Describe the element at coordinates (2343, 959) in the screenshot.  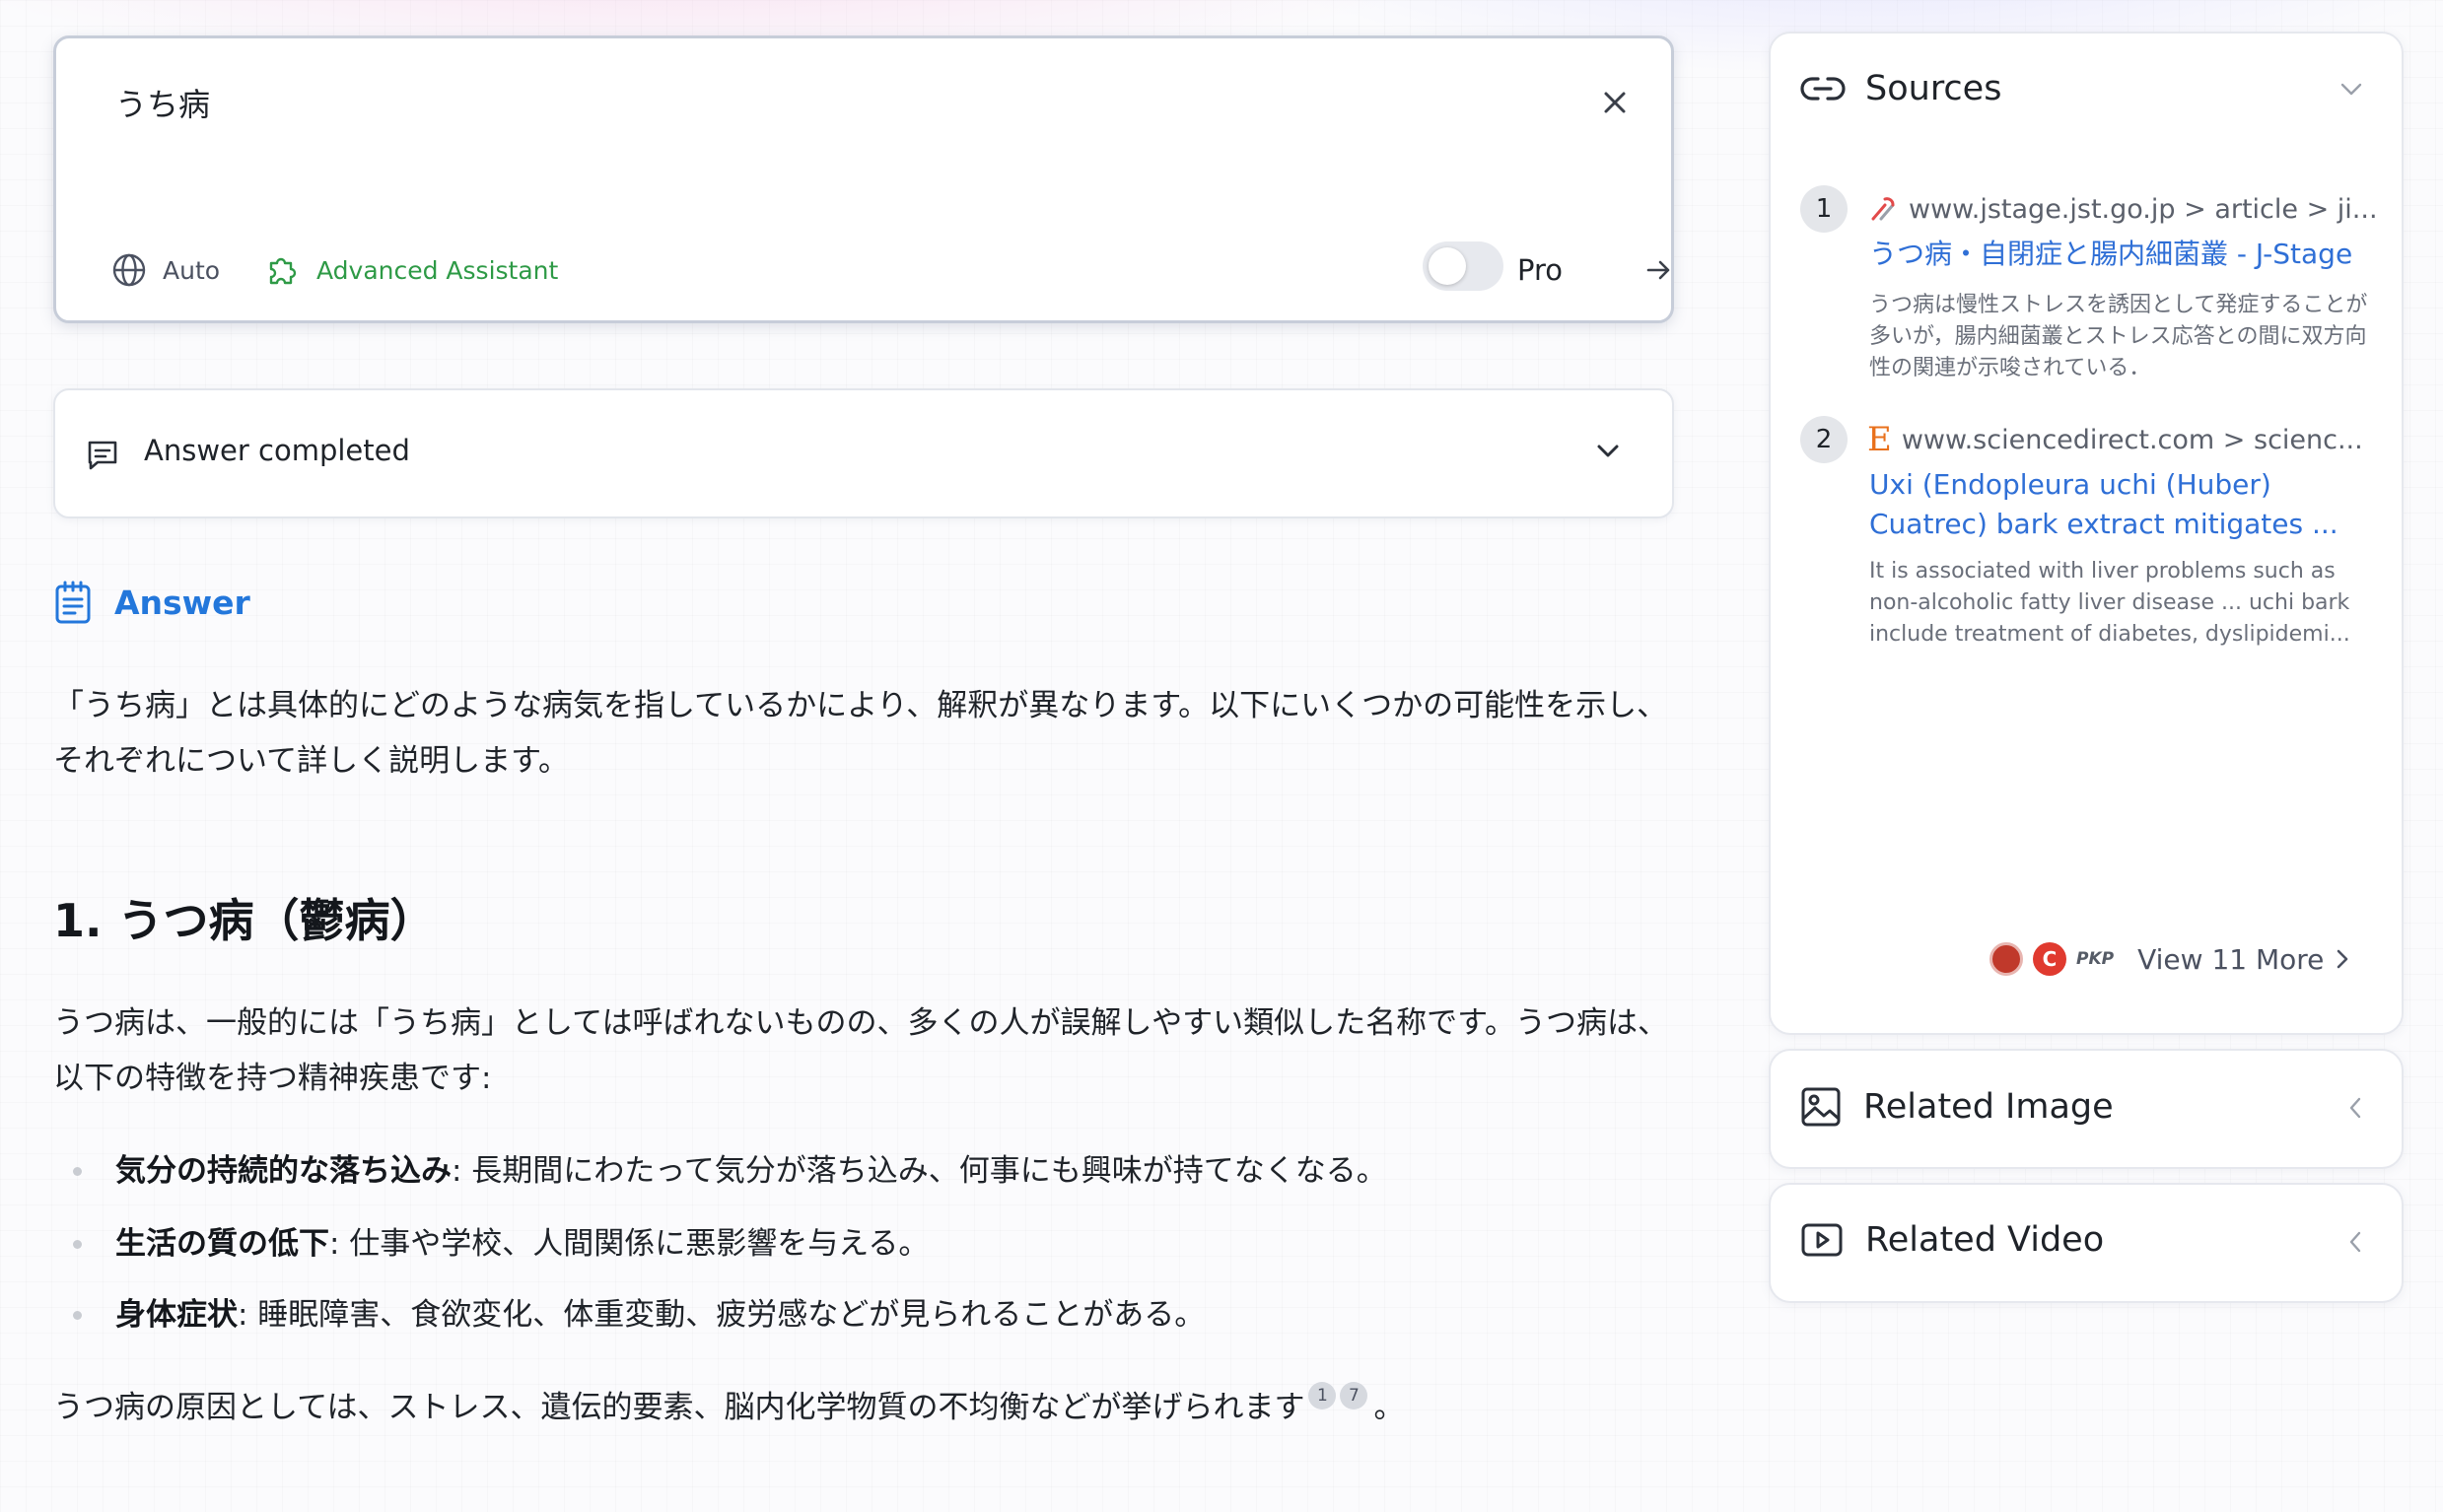
I see `chevron-right-icon` at that location.